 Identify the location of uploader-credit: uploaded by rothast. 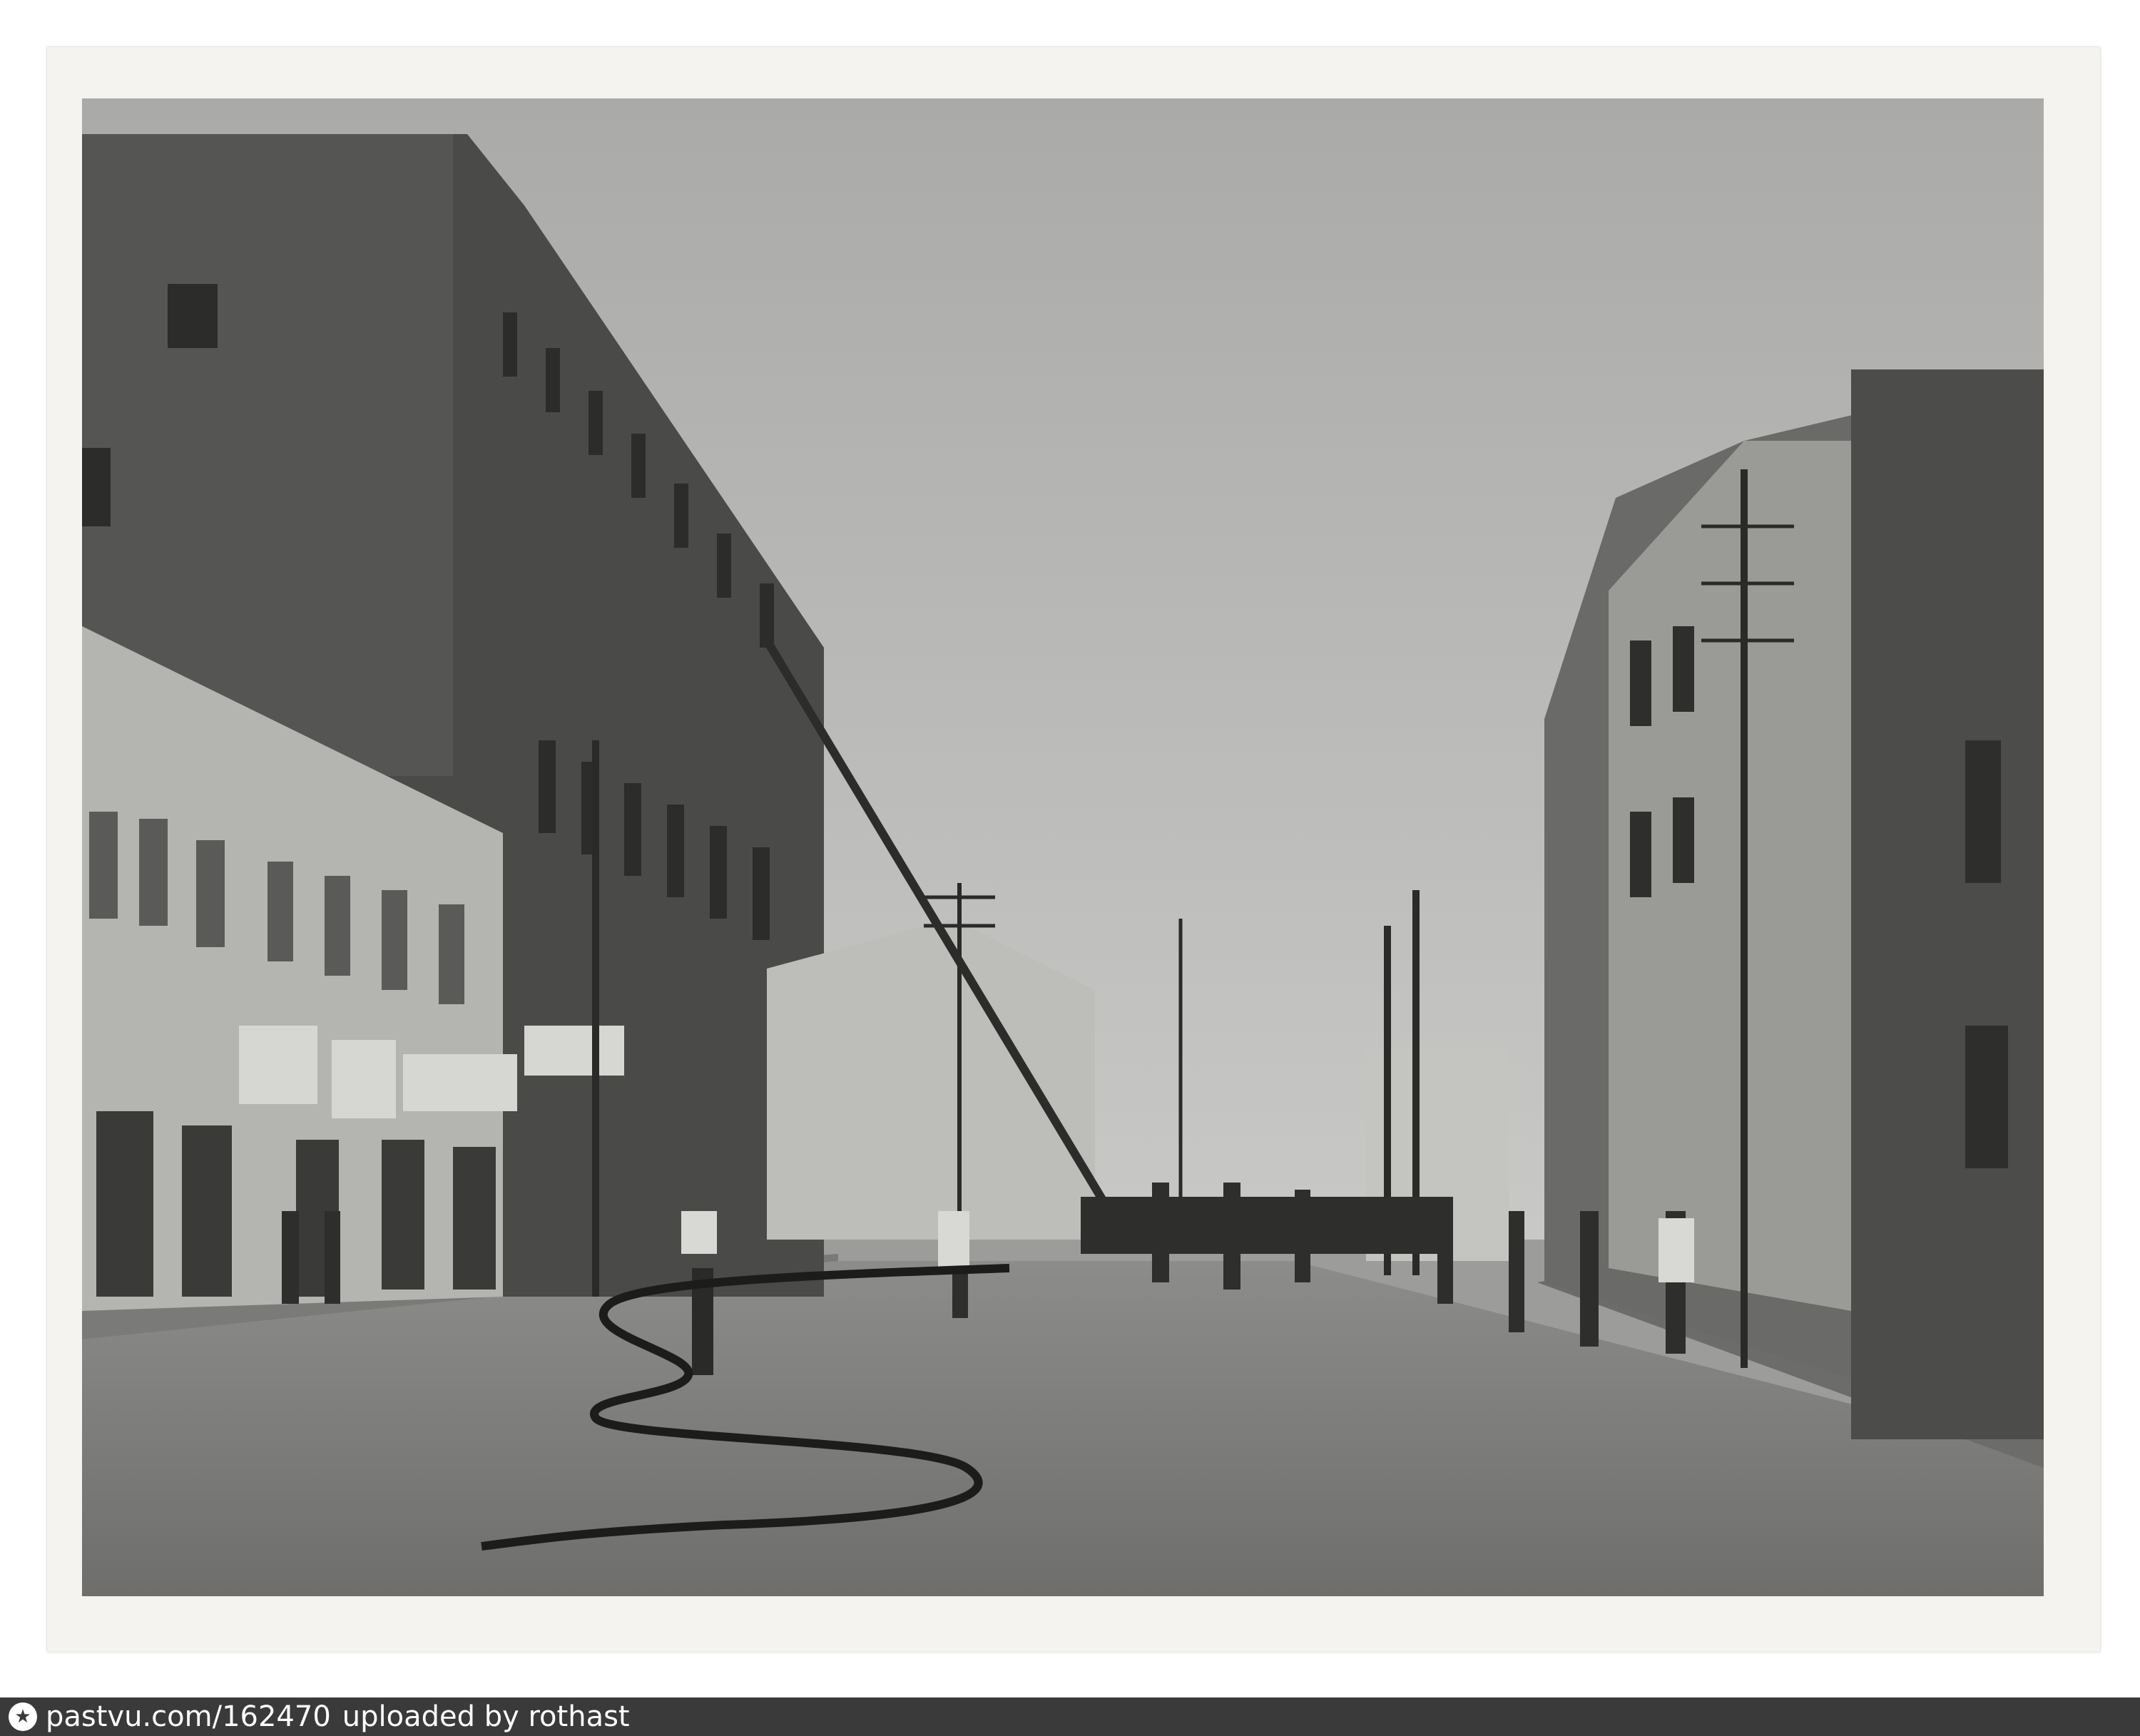
(486, 1716).